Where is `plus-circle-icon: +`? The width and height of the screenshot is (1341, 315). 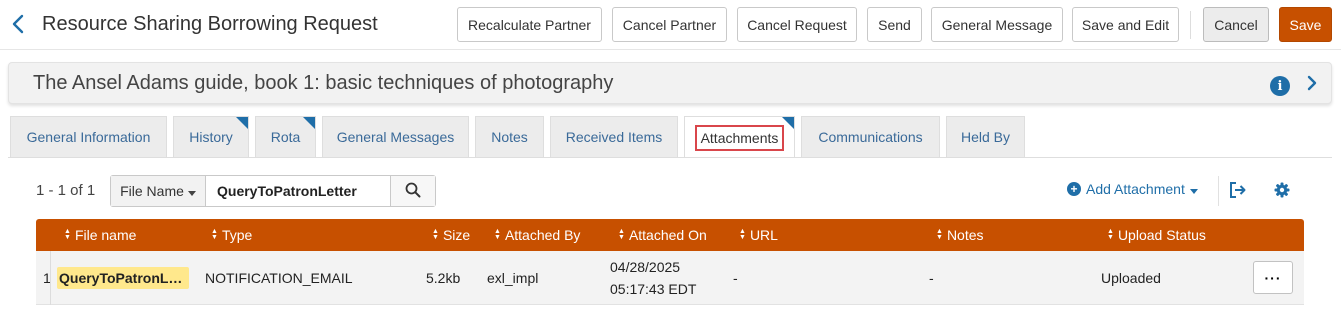 plus-circle-icon: + is located at coordinates (1074, 189).